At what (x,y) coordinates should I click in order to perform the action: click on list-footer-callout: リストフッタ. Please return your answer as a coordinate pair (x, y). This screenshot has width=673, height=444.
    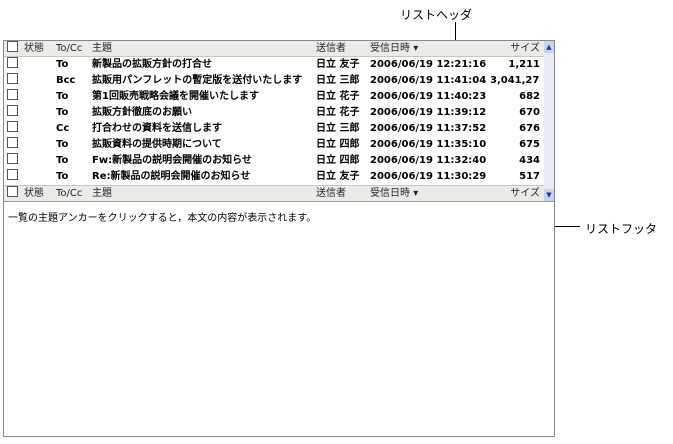
    Looking at the image, I should click on (621, 229).